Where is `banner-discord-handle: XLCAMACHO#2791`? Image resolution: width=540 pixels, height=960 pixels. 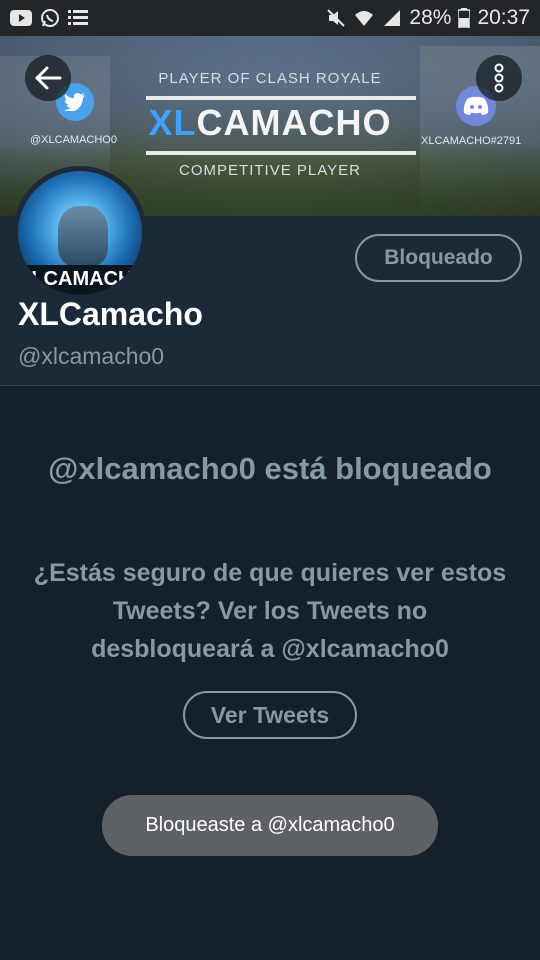
banner-discord-handle: XLCAMACHO#2791 is located at coordinates (471, 141).